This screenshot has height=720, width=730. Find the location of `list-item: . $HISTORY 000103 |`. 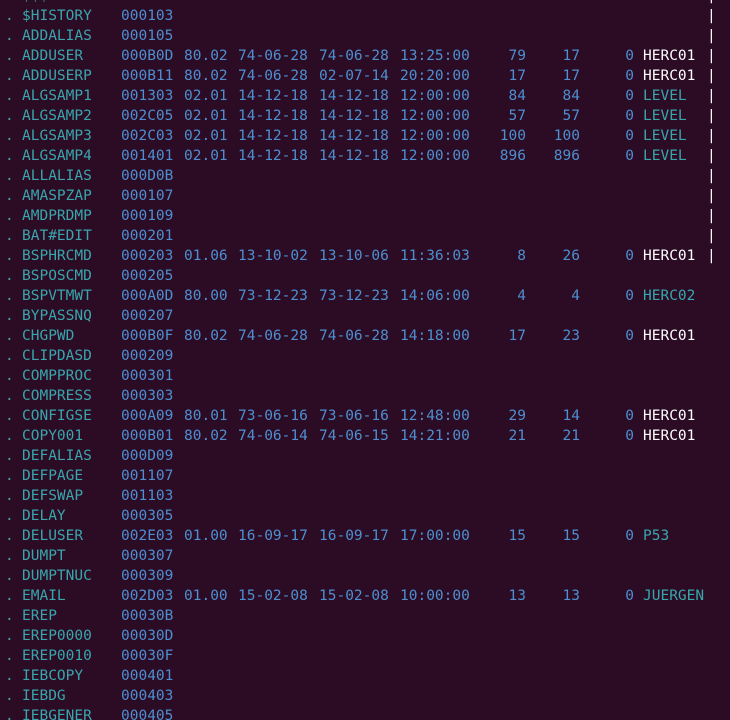

list-item: . $HISTORY 000103 | is located at coordinates (365, 16).